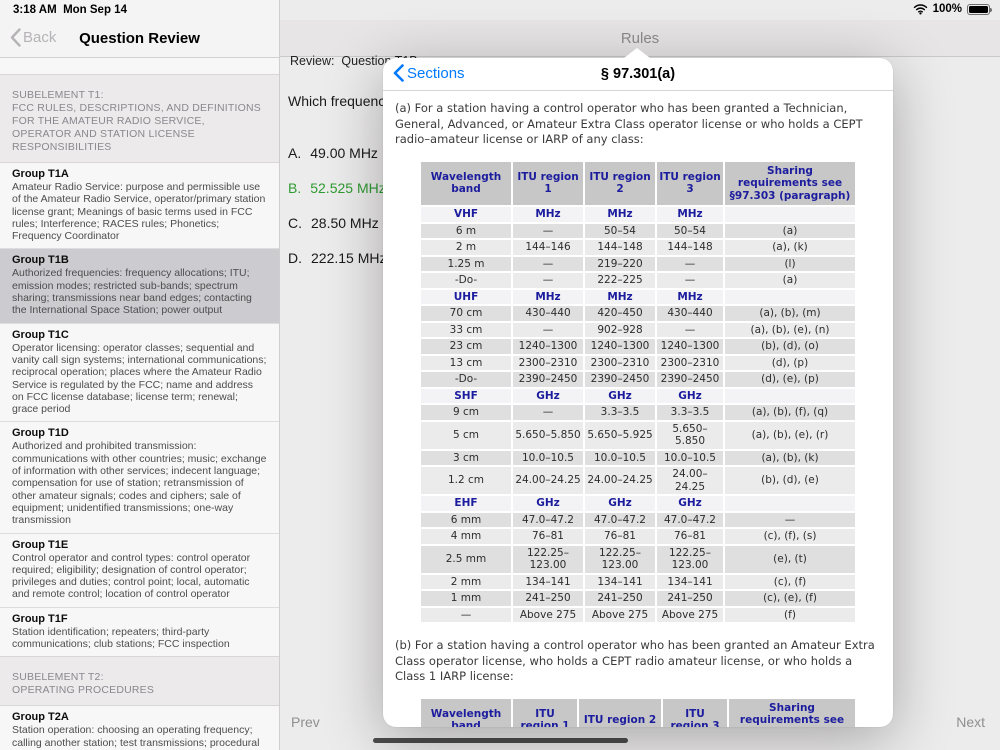 This screenshot has height=750, width=1000. Describe the element at coordinates (466, 712) in the screenshot. I see `column-header: Wavelength band` at that location.